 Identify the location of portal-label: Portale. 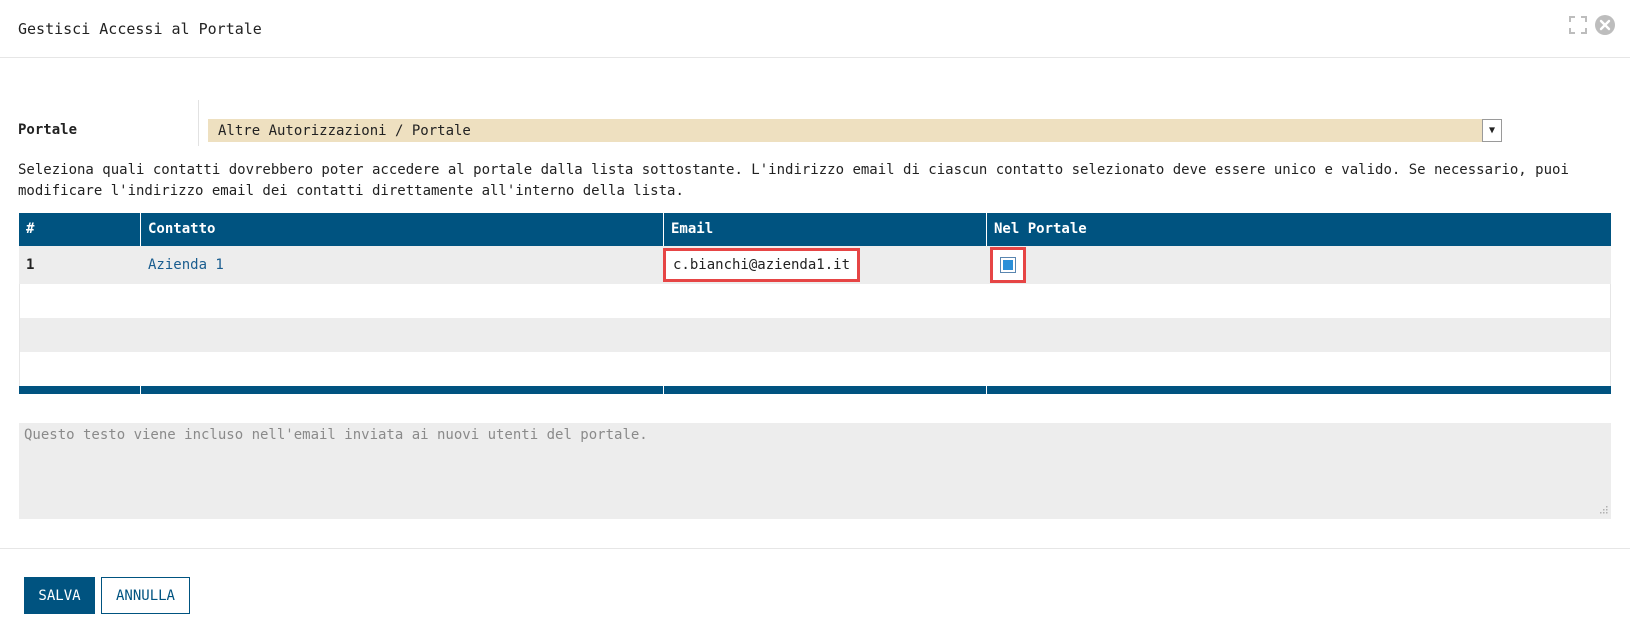
(48, 130).